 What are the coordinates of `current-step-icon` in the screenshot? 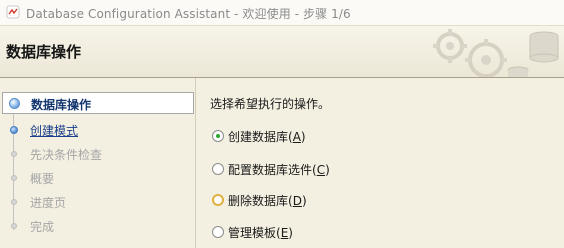 It's located at (14, 103).